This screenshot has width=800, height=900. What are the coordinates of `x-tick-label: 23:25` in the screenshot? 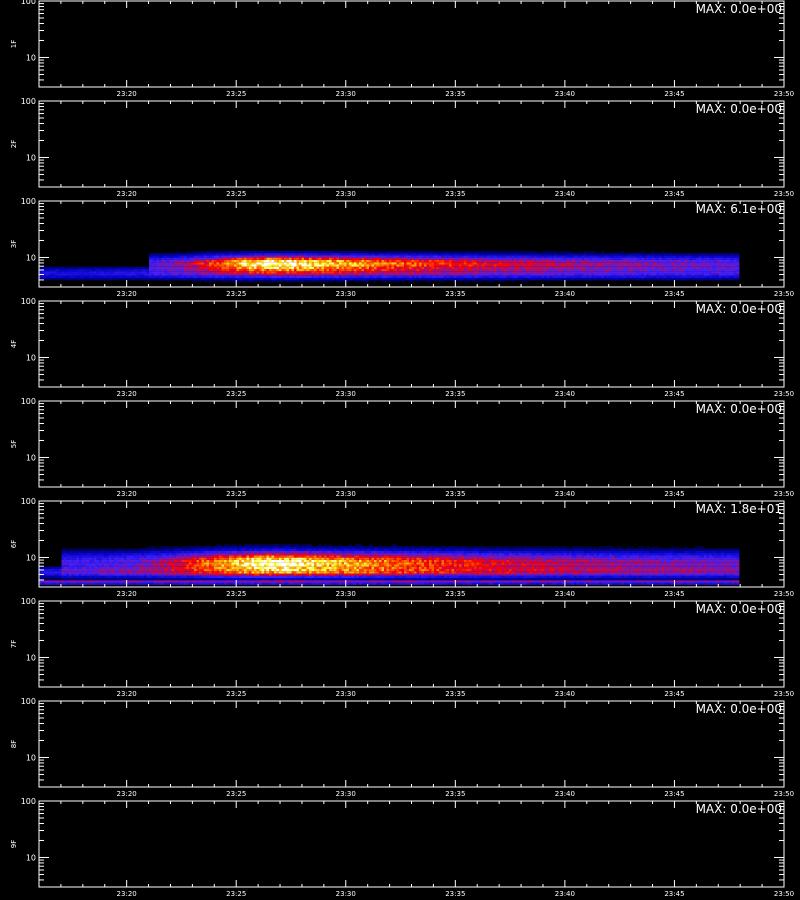 It's located at (236, 94).